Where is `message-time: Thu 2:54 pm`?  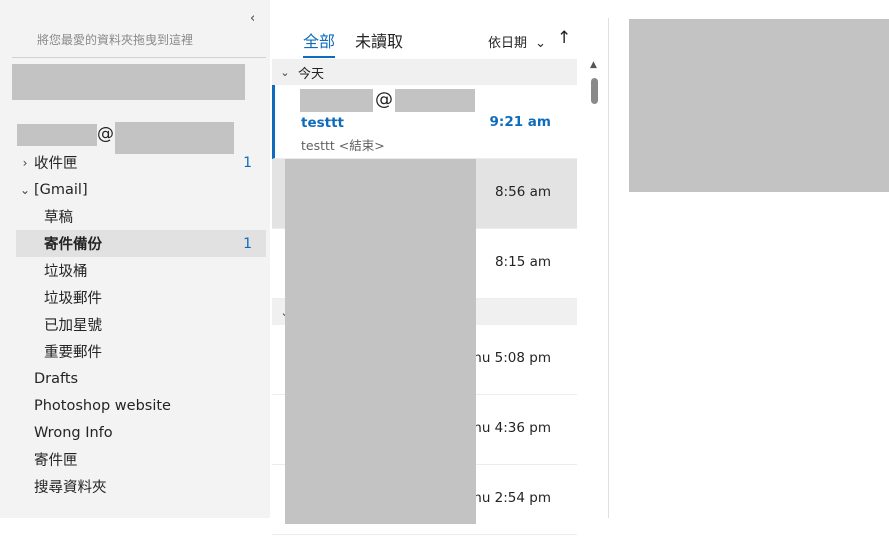
message-time: Thu 2:54 pm is located at coordinates (508, 498).